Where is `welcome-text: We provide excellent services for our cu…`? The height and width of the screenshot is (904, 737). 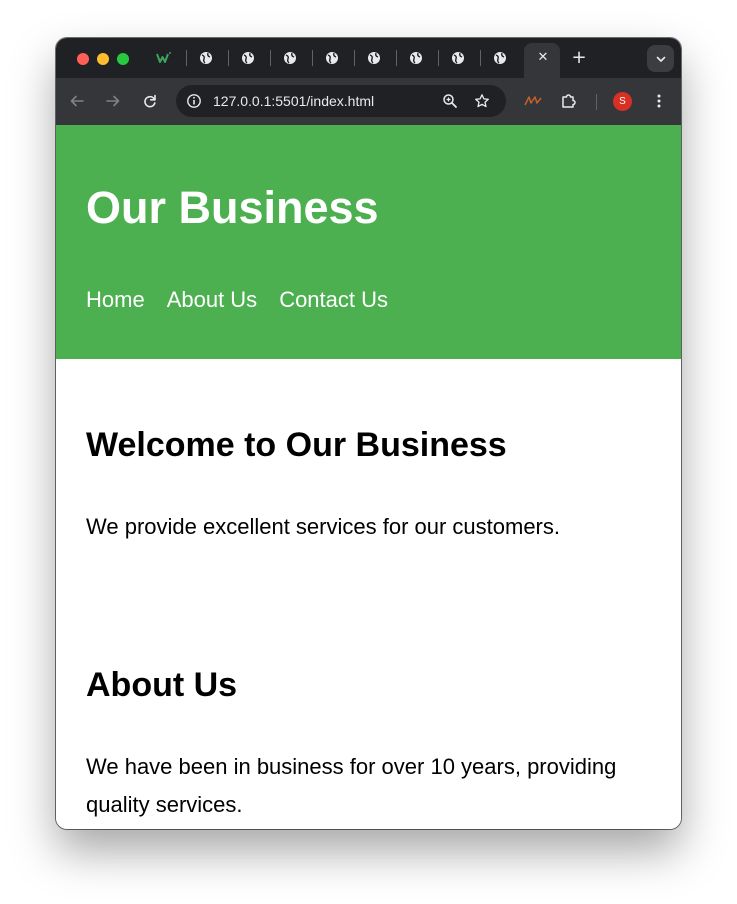 welcome-text: We provide excellent services for our cu… is located at coordinates (323, 526).